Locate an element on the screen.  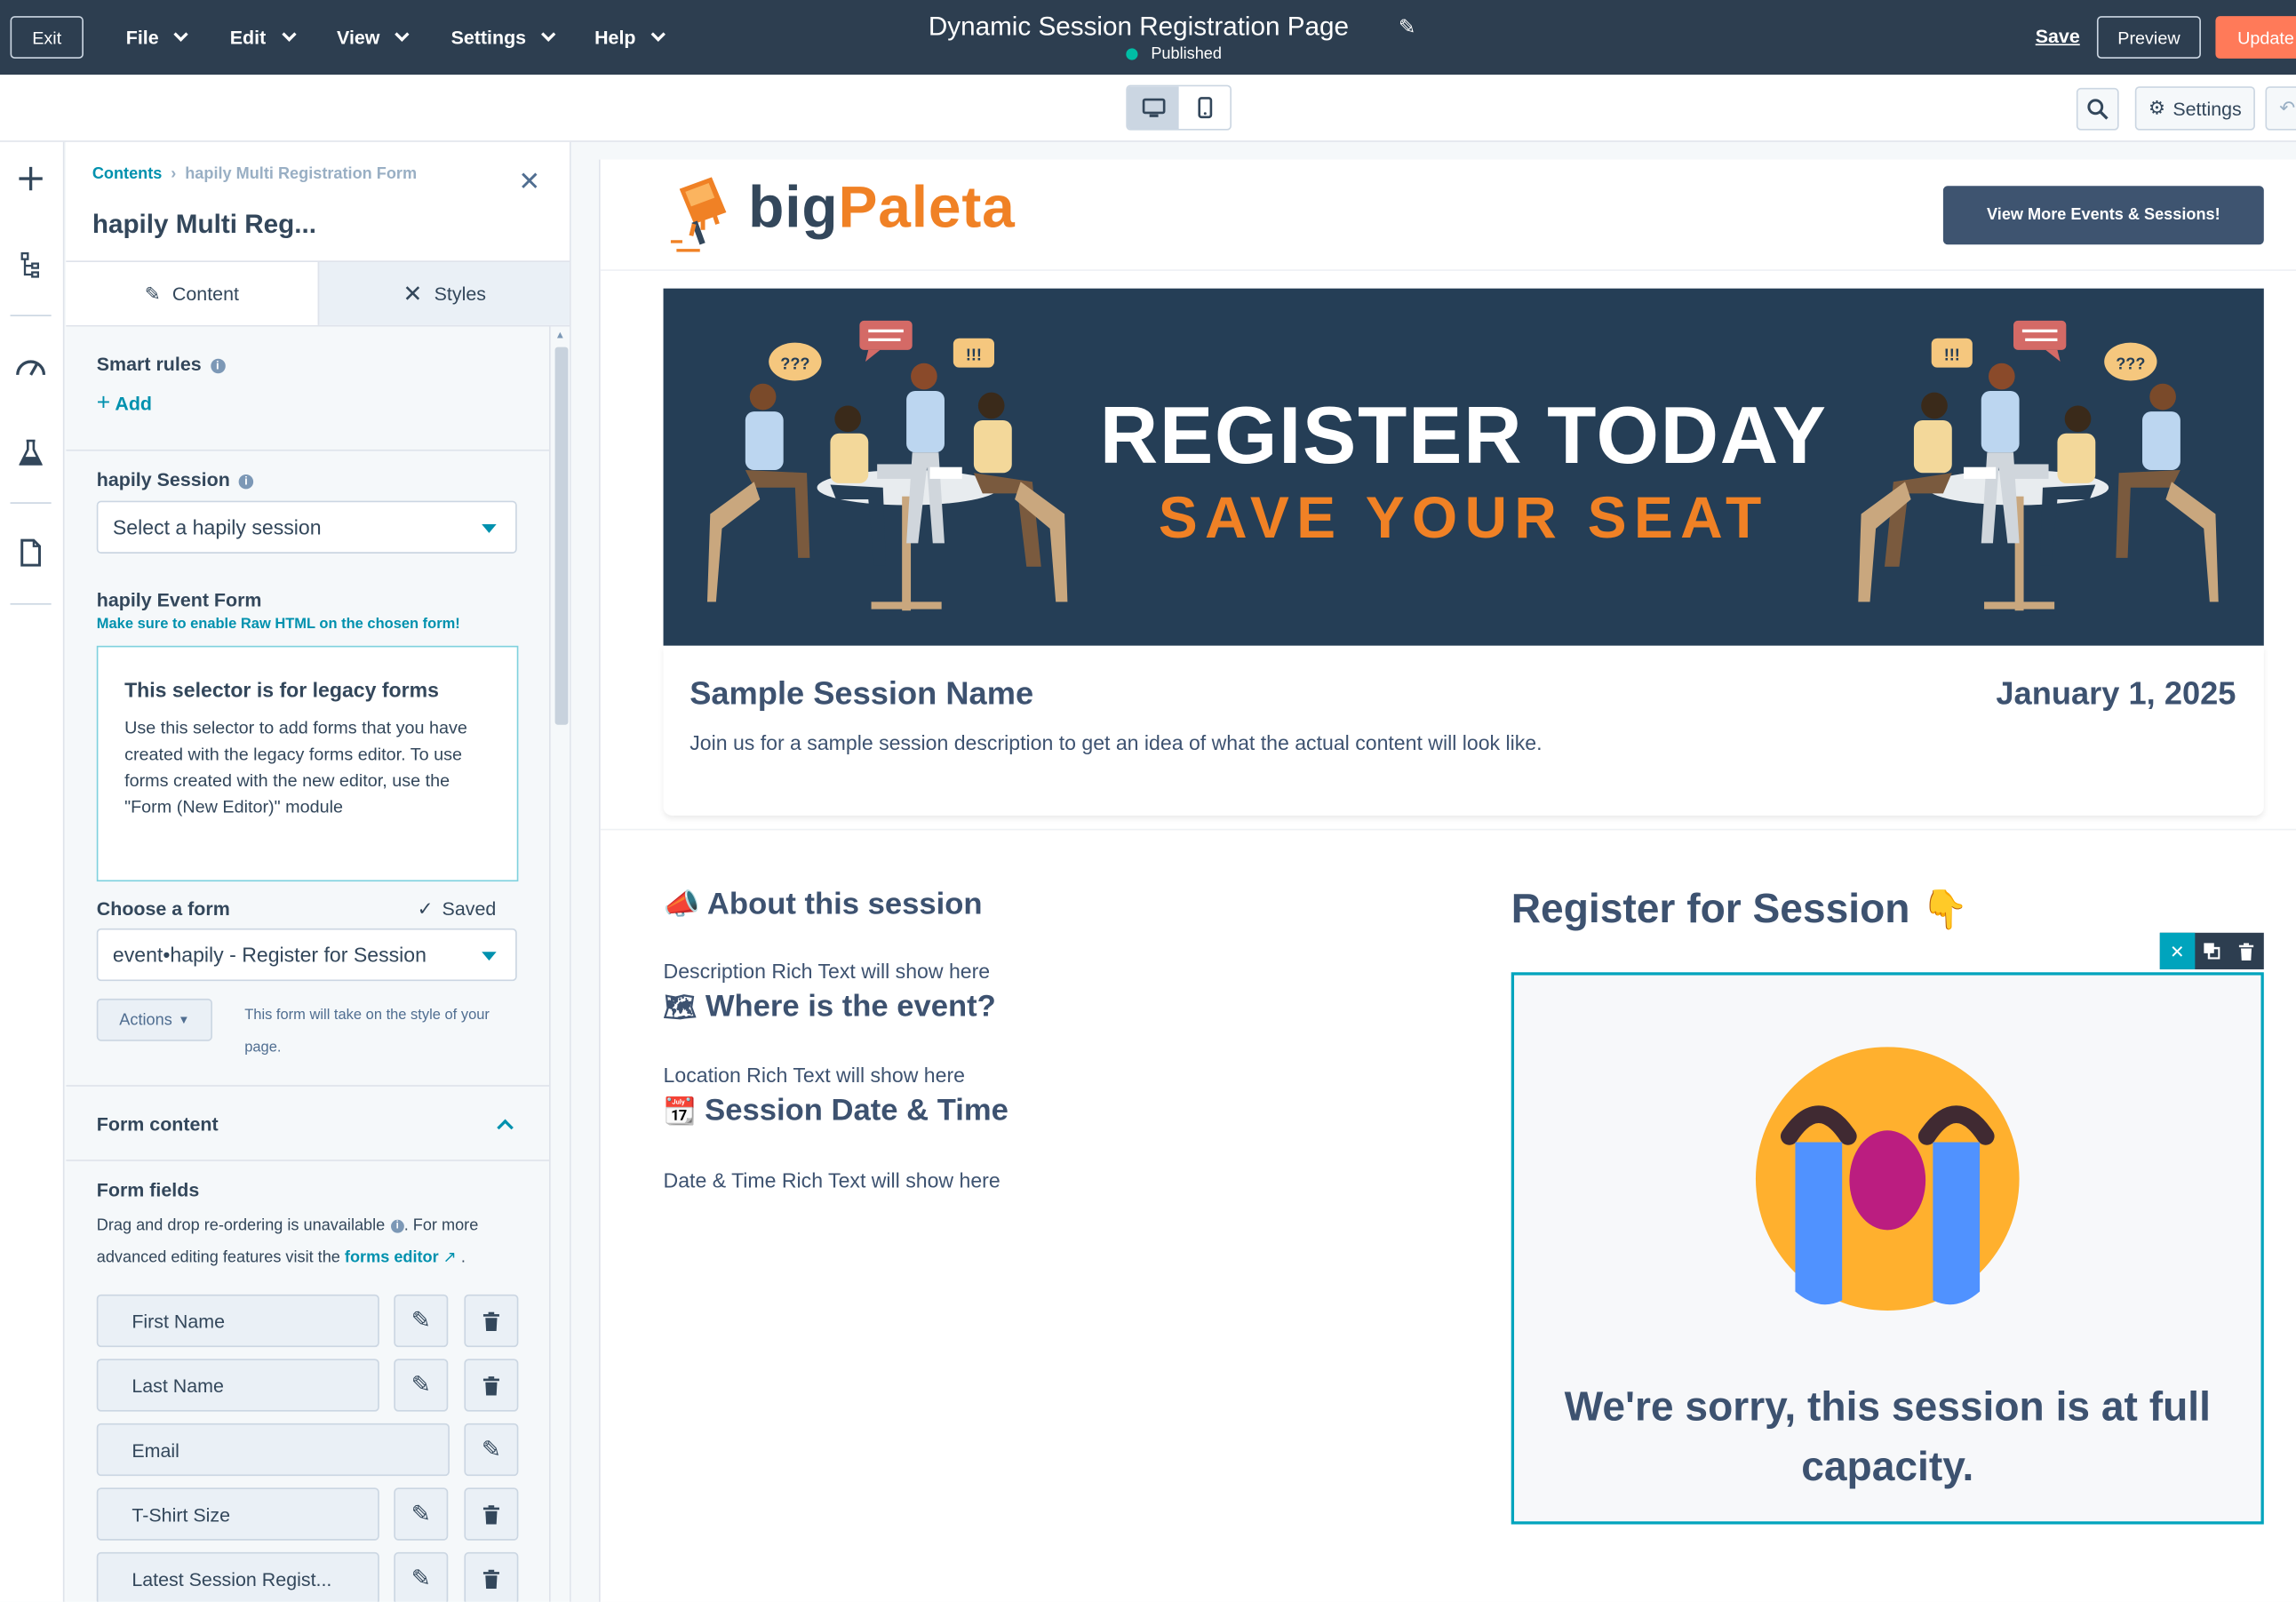
tab-content: ✎ Content is located at coordinates (192, 293).